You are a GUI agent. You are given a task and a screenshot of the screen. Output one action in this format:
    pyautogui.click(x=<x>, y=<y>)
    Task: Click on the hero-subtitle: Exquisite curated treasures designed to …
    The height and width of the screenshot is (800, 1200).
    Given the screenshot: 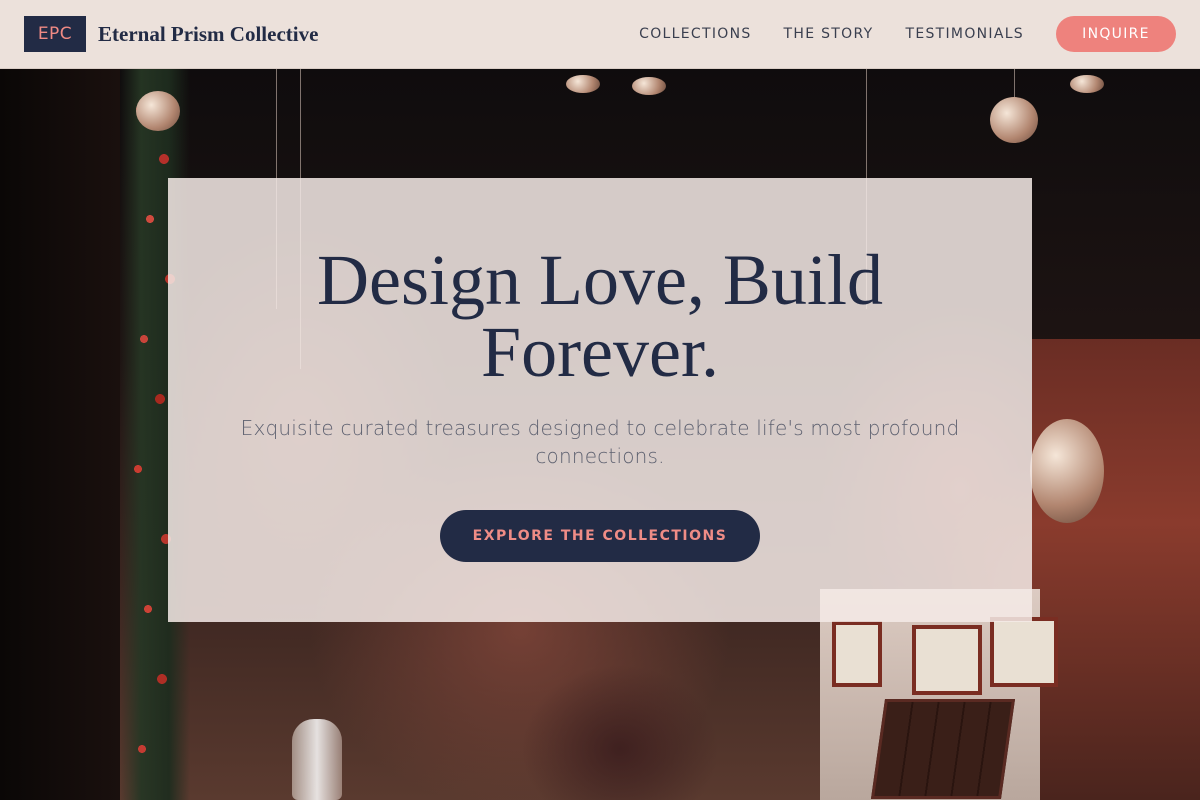 What is the action you would take?
    pyautogui.click(x=600, y=442)
    